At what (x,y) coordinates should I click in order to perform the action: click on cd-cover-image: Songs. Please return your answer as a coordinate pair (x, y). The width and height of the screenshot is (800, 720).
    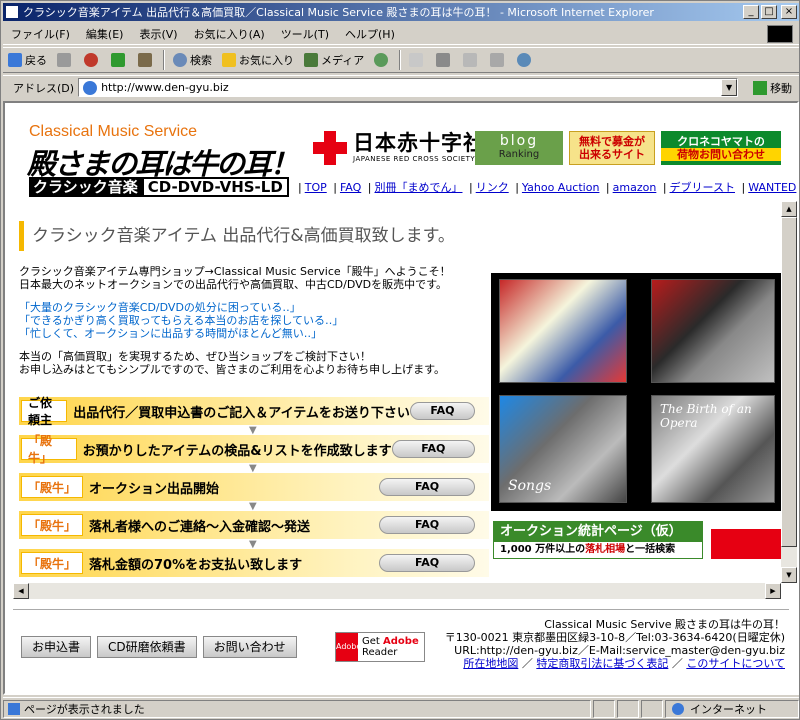
    Looking at the image, I should click on (563, 449).